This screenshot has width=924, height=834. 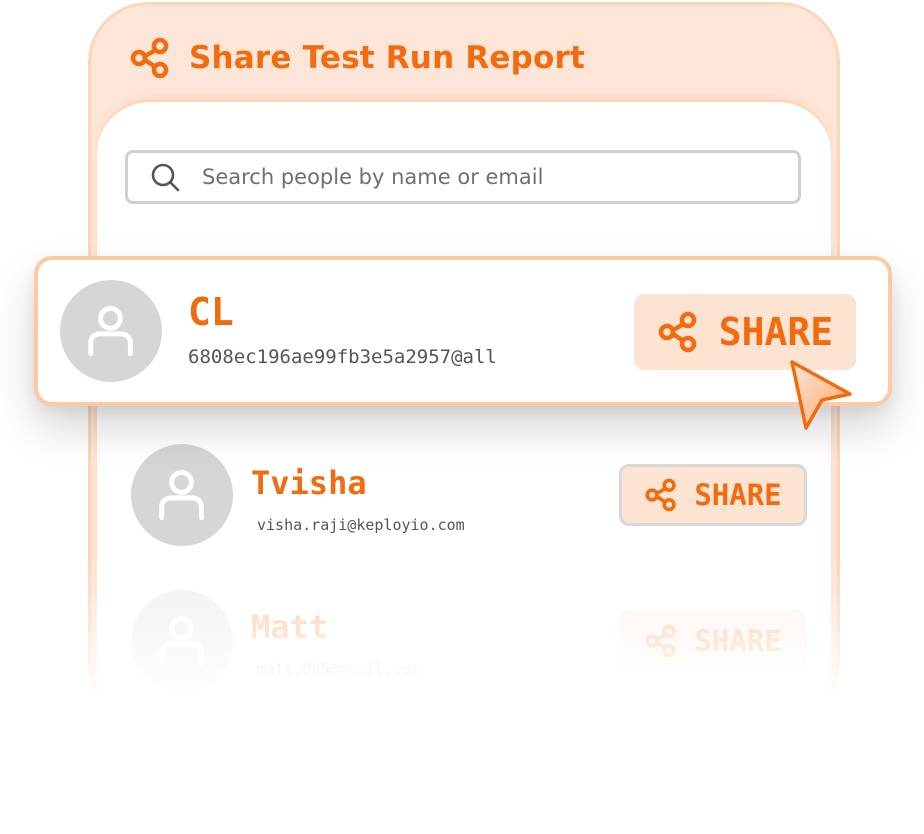 I want to click on search-box, so click(x=463, y=177).